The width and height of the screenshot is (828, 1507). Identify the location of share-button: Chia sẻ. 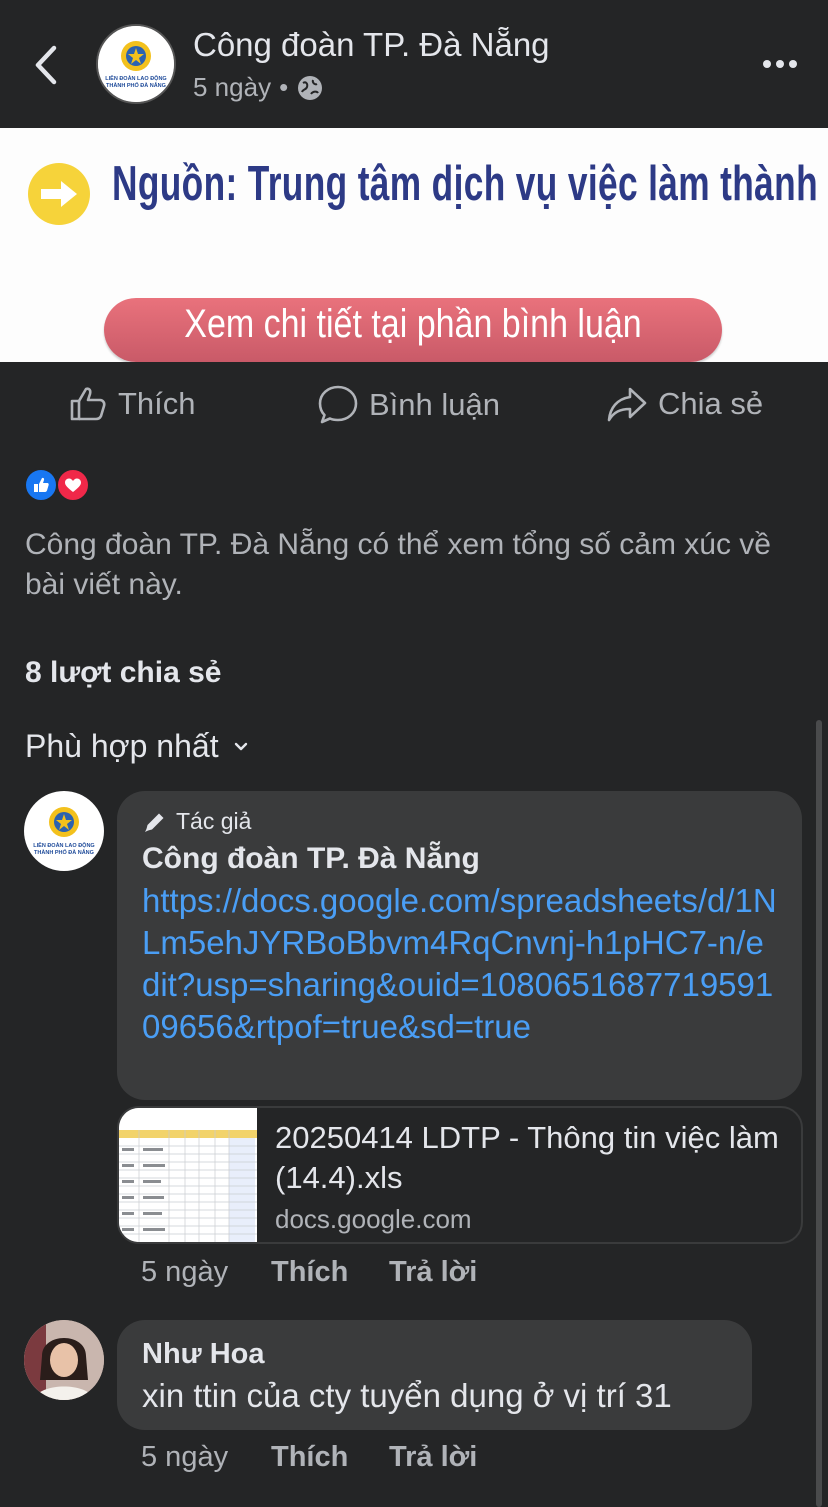
(684, 404).